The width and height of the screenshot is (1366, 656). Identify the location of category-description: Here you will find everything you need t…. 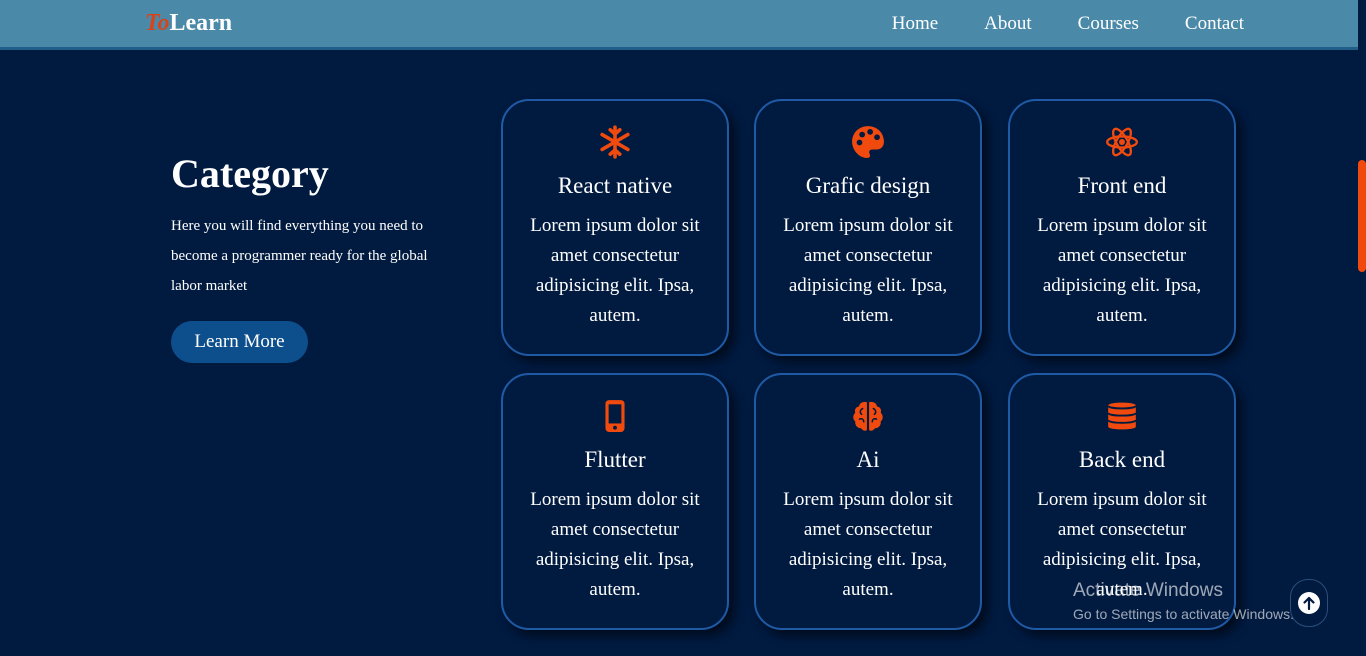
(299, 256).